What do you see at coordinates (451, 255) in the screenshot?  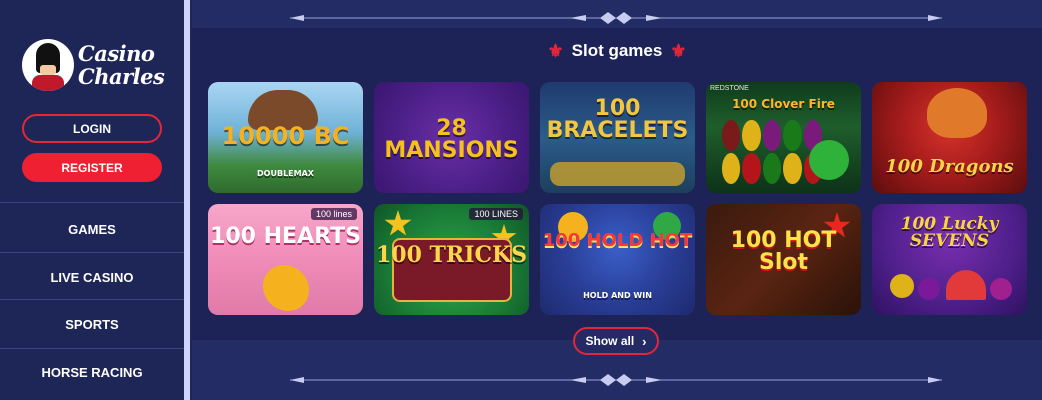 I see `game-title: 100 TRICKS` at bounding box center [451, 255].